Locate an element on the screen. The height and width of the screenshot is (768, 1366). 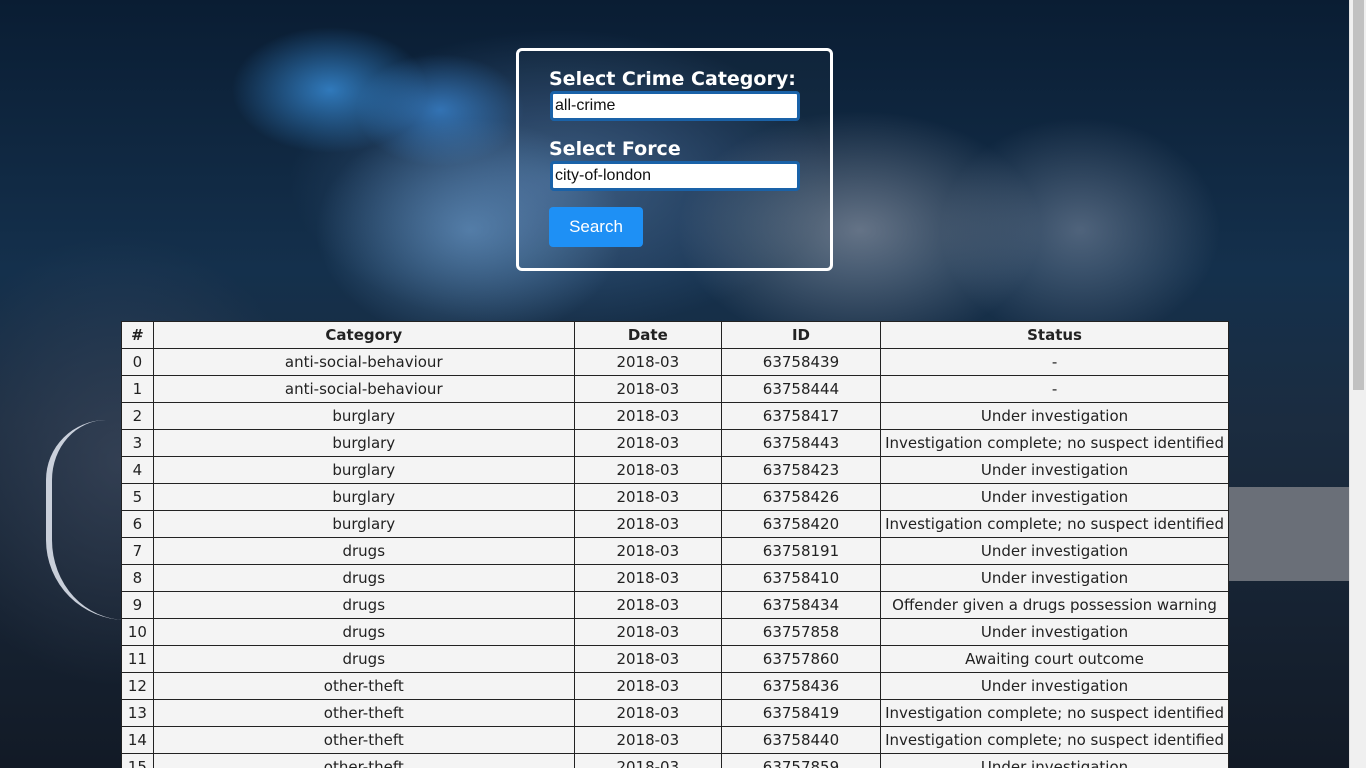
row-id: 63757859 is located at coordinates (801, 760).